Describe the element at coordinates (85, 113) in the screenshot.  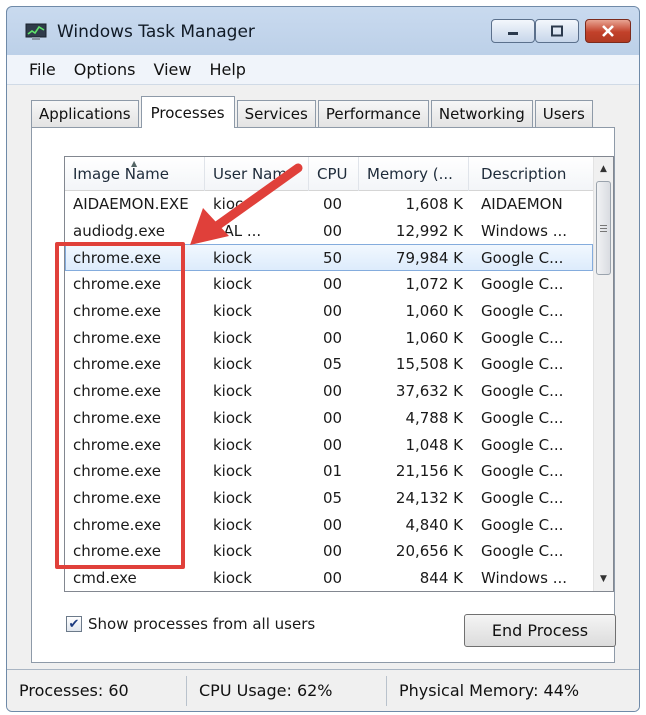
I see `tab-applications: Applications` at that location.